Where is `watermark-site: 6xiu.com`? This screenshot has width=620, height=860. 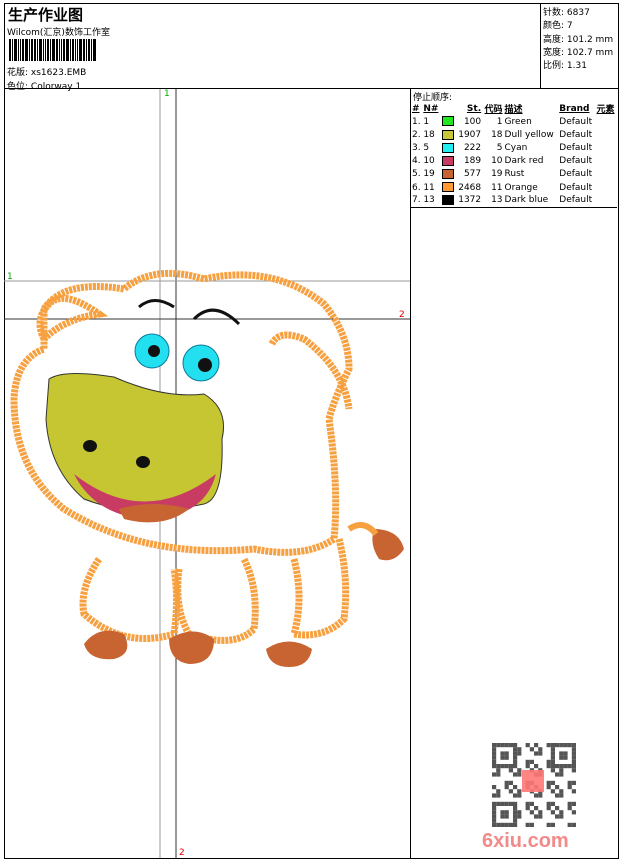
watermark-site: 6xiu.com is located at coordinates (525, 841).